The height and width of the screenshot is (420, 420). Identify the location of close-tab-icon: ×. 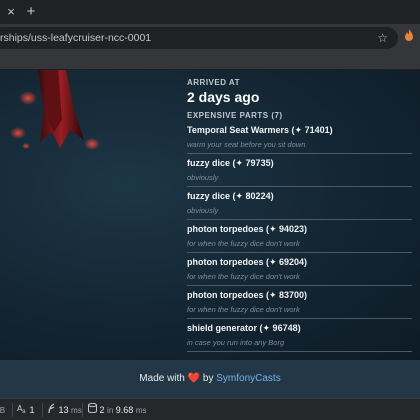
(11, 12).